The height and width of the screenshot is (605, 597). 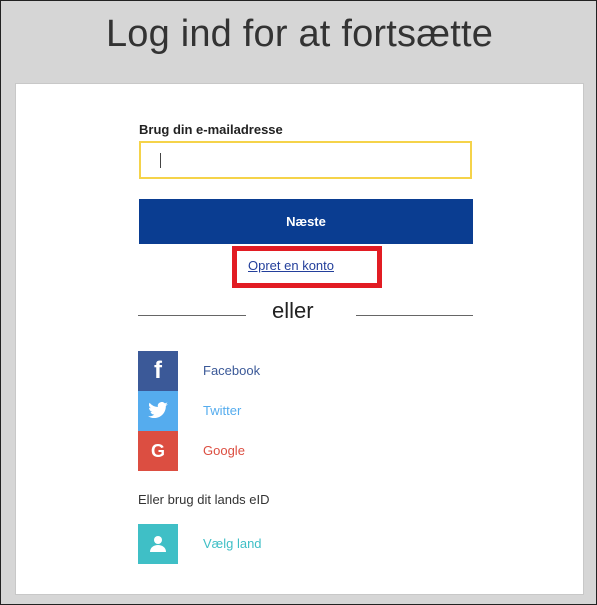 What do you see at coordinates (204, 499) in the screenshot?
I see `eid-text: Eller brug dit lands eID` at bounding box center [204, 499].